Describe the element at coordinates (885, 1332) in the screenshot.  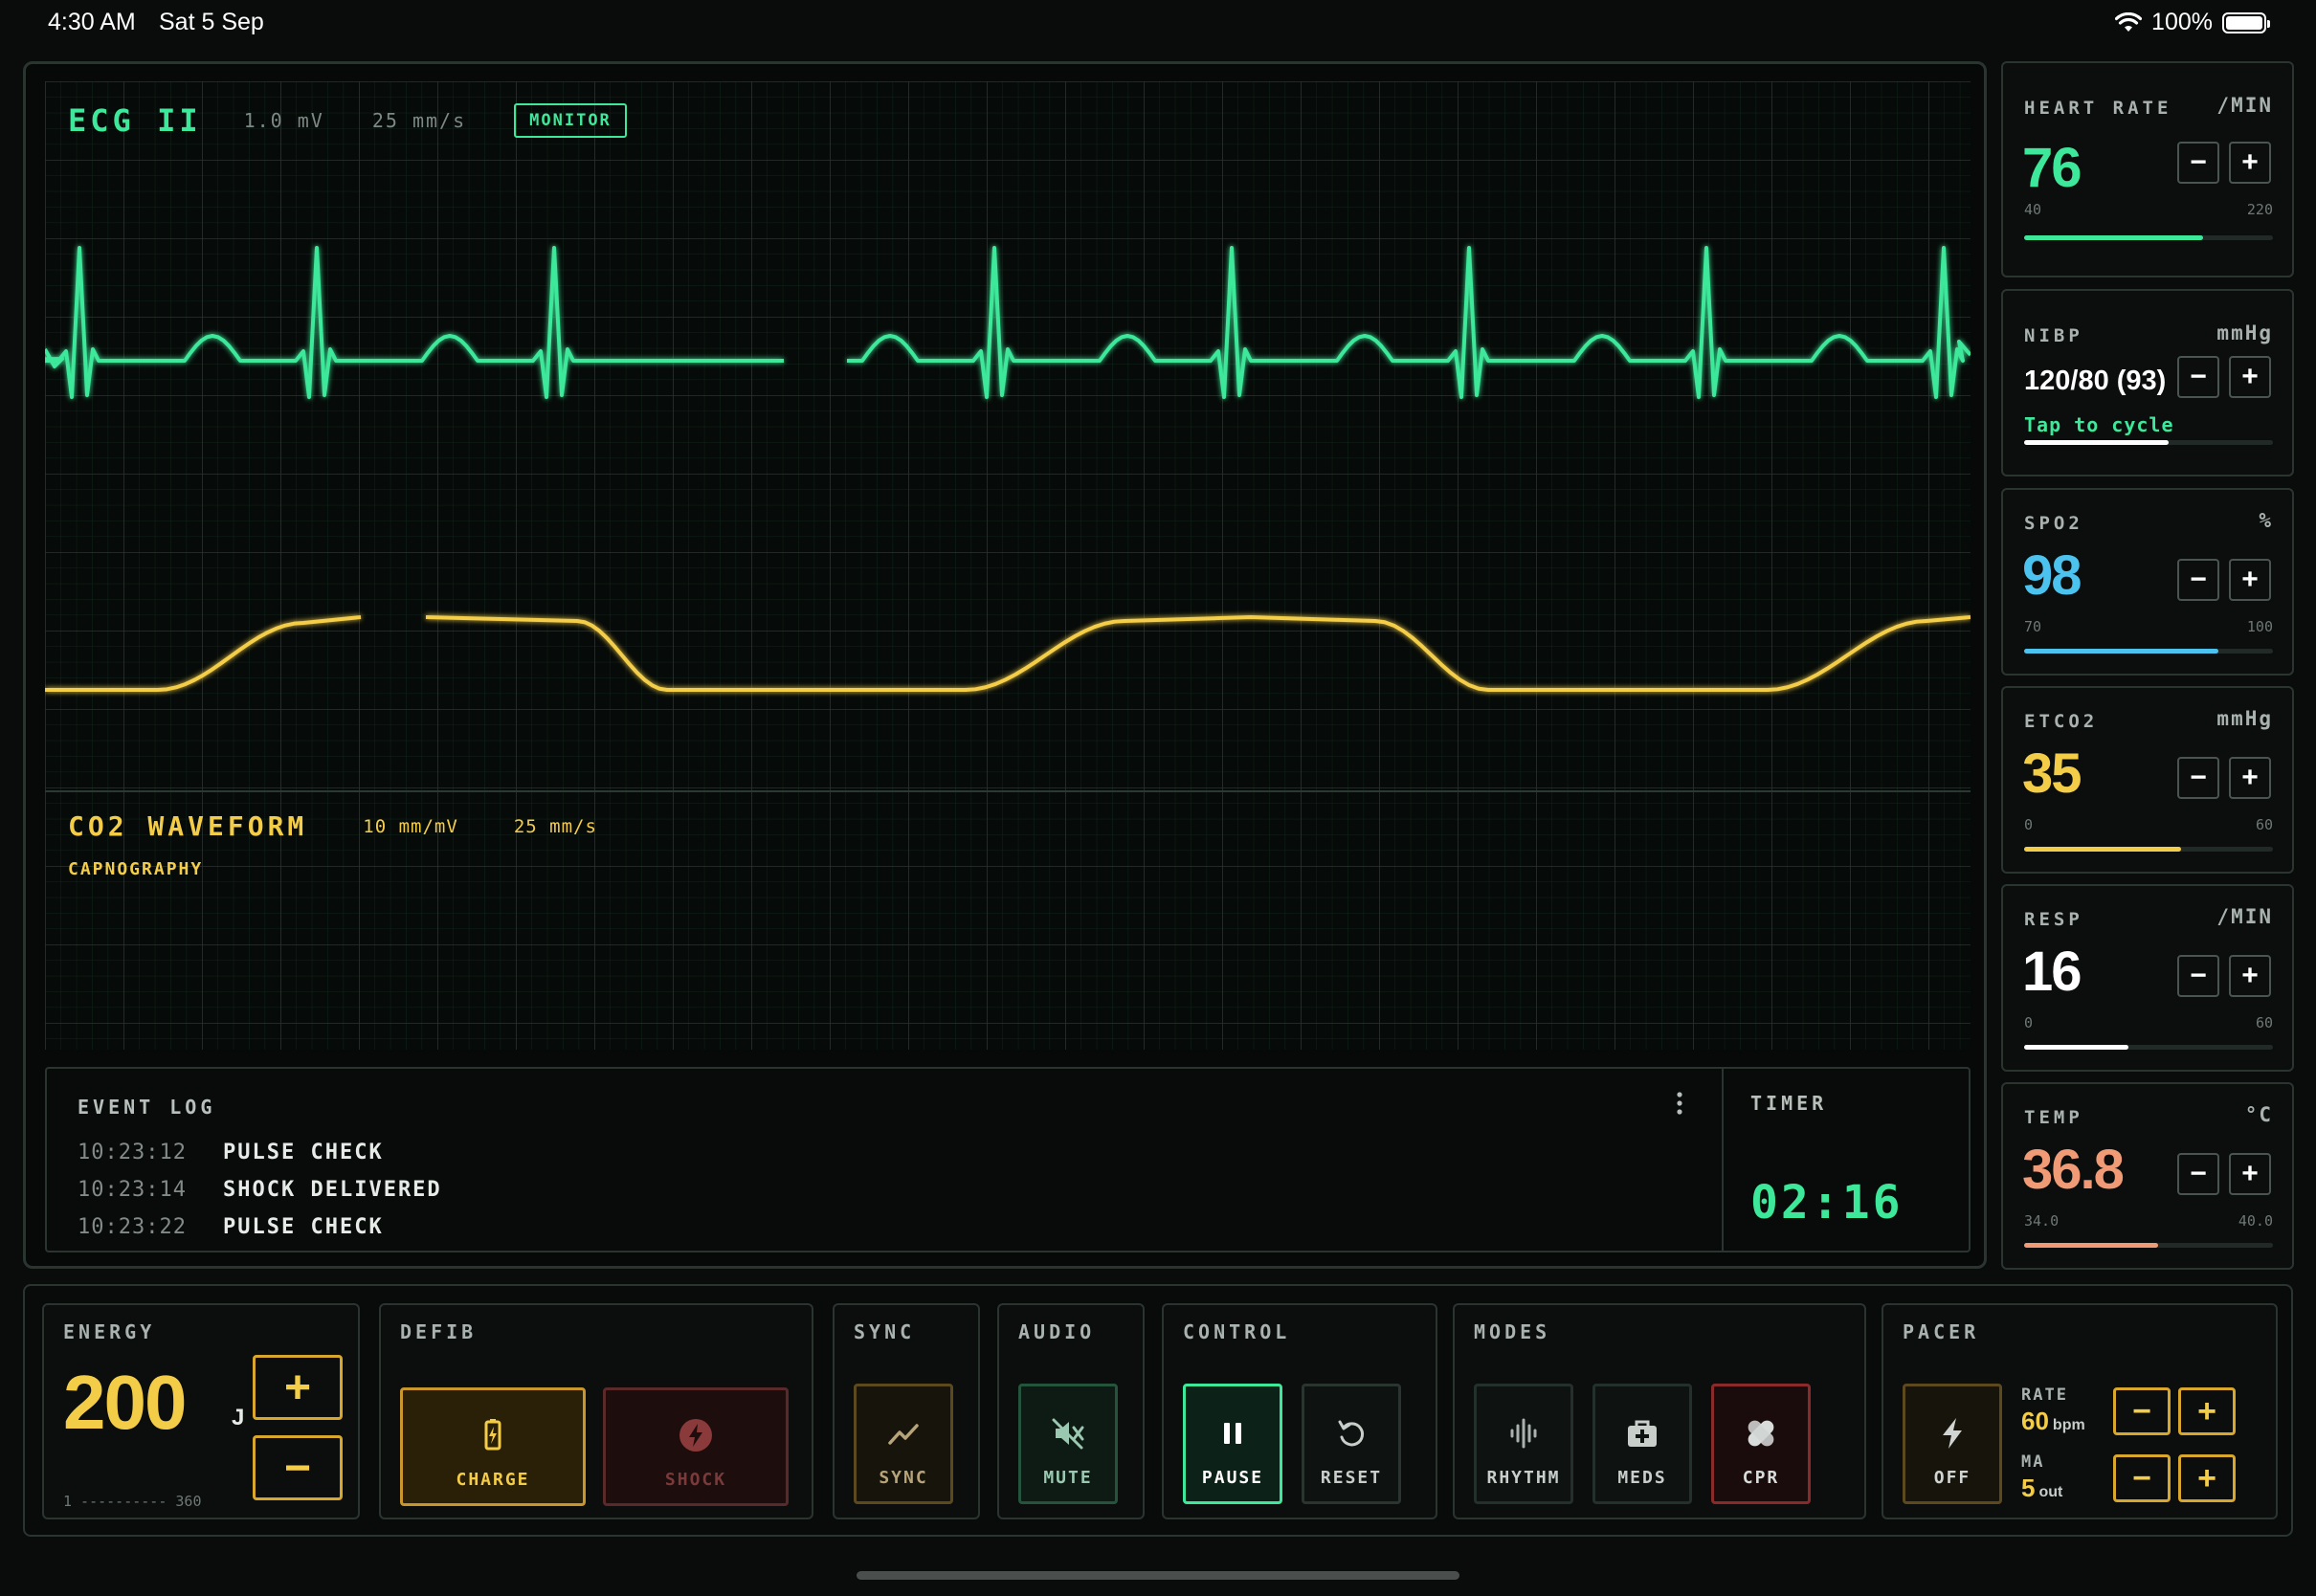
I see `sync-label: SYNC` at that location.